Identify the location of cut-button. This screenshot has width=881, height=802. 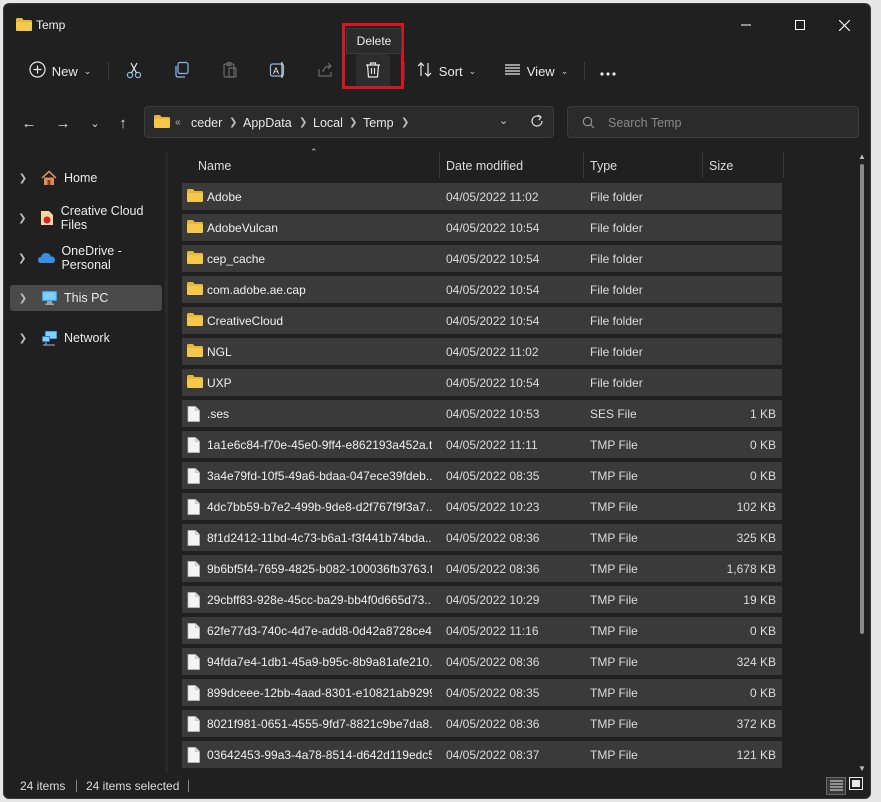
(134, 71).